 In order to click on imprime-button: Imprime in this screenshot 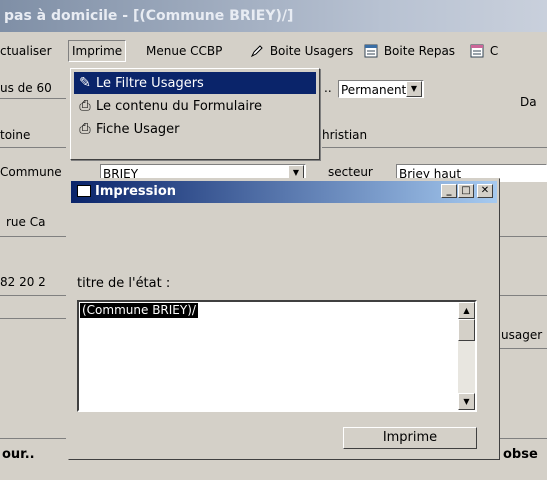, I will do `click(410, 438)`.